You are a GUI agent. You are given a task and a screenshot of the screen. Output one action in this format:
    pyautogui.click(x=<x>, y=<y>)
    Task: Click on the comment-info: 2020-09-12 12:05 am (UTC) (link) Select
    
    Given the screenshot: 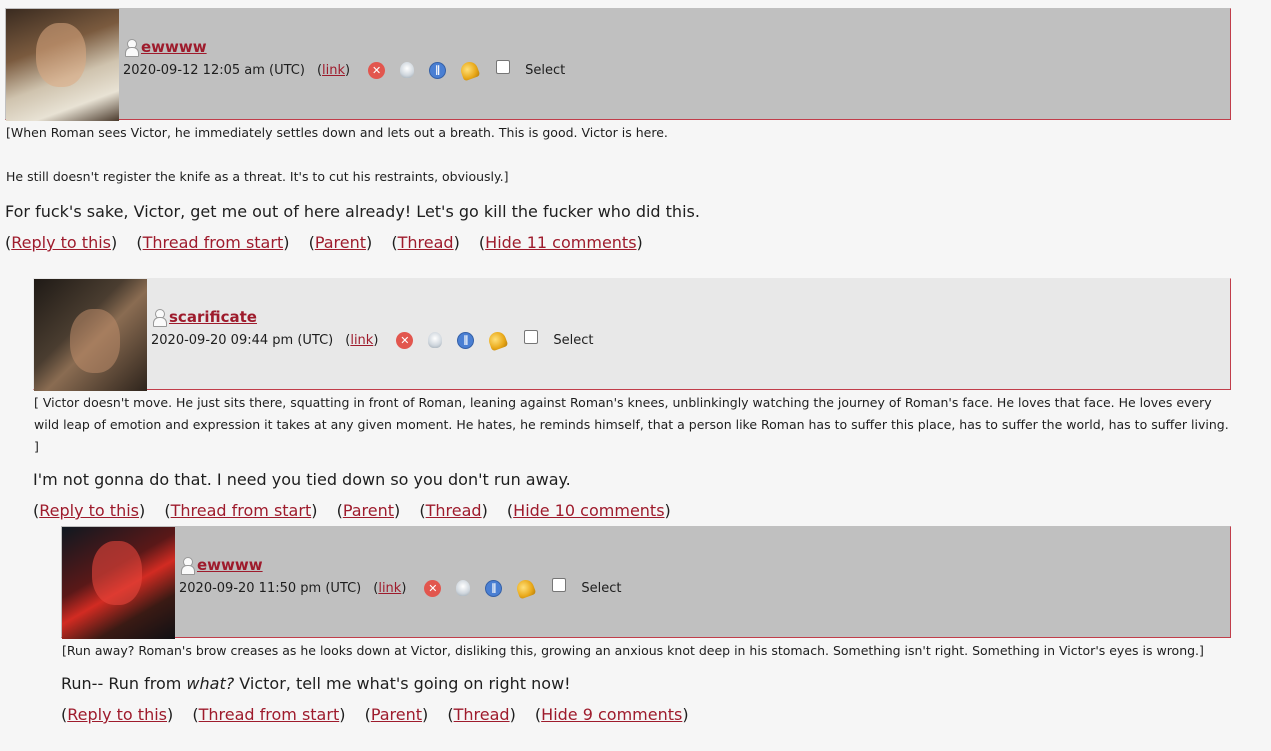 What is the action you would take?
    pyautogui.click(x=344, y=70)
    